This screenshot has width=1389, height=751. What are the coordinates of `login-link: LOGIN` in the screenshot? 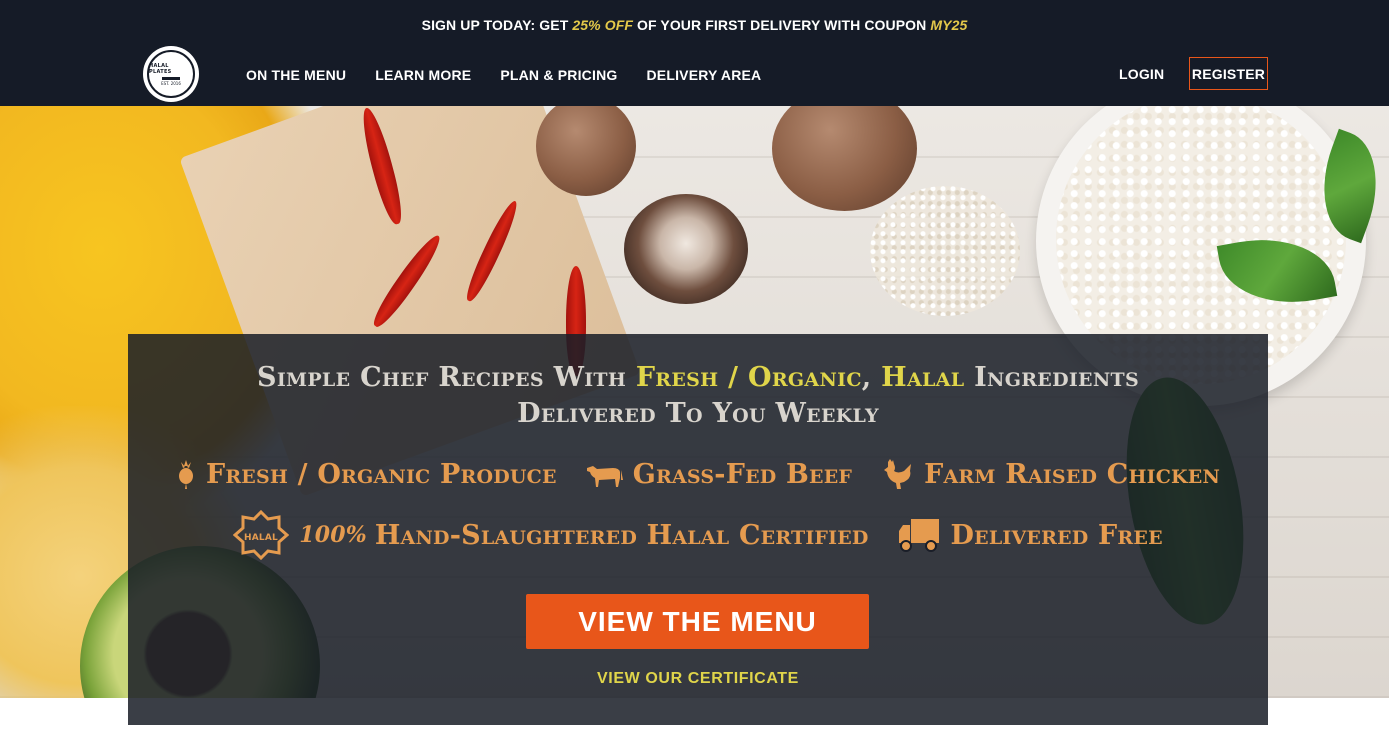 It's located at (1141, 74).